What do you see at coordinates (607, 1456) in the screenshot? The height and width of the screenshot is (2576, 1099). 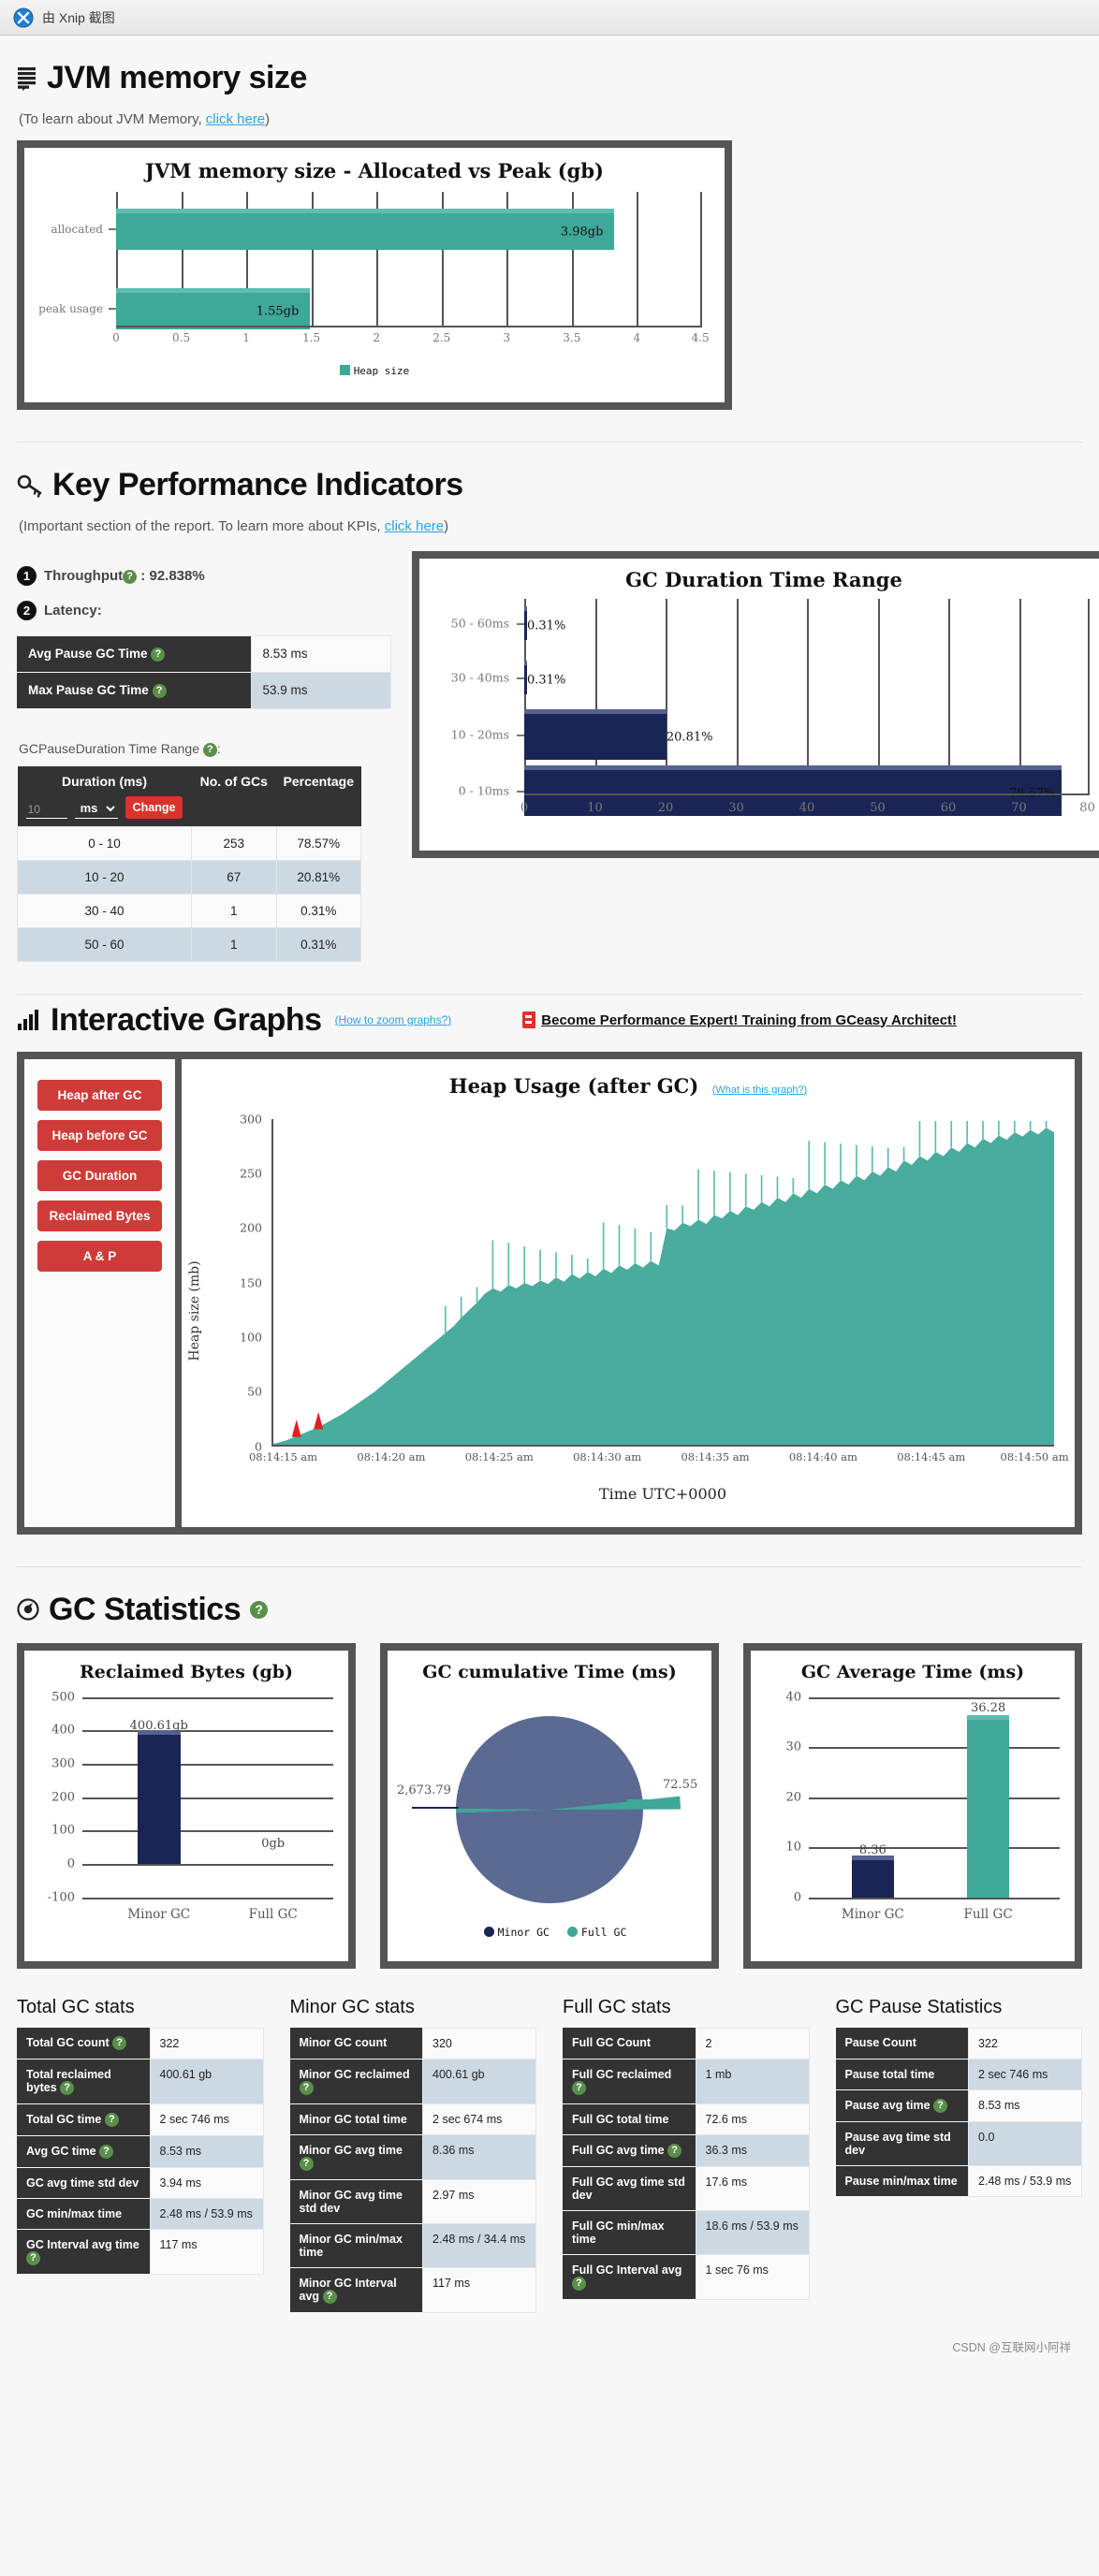 I see `hp-xtick-3: 08:14:30 am` at bounding box center [607, 1456].